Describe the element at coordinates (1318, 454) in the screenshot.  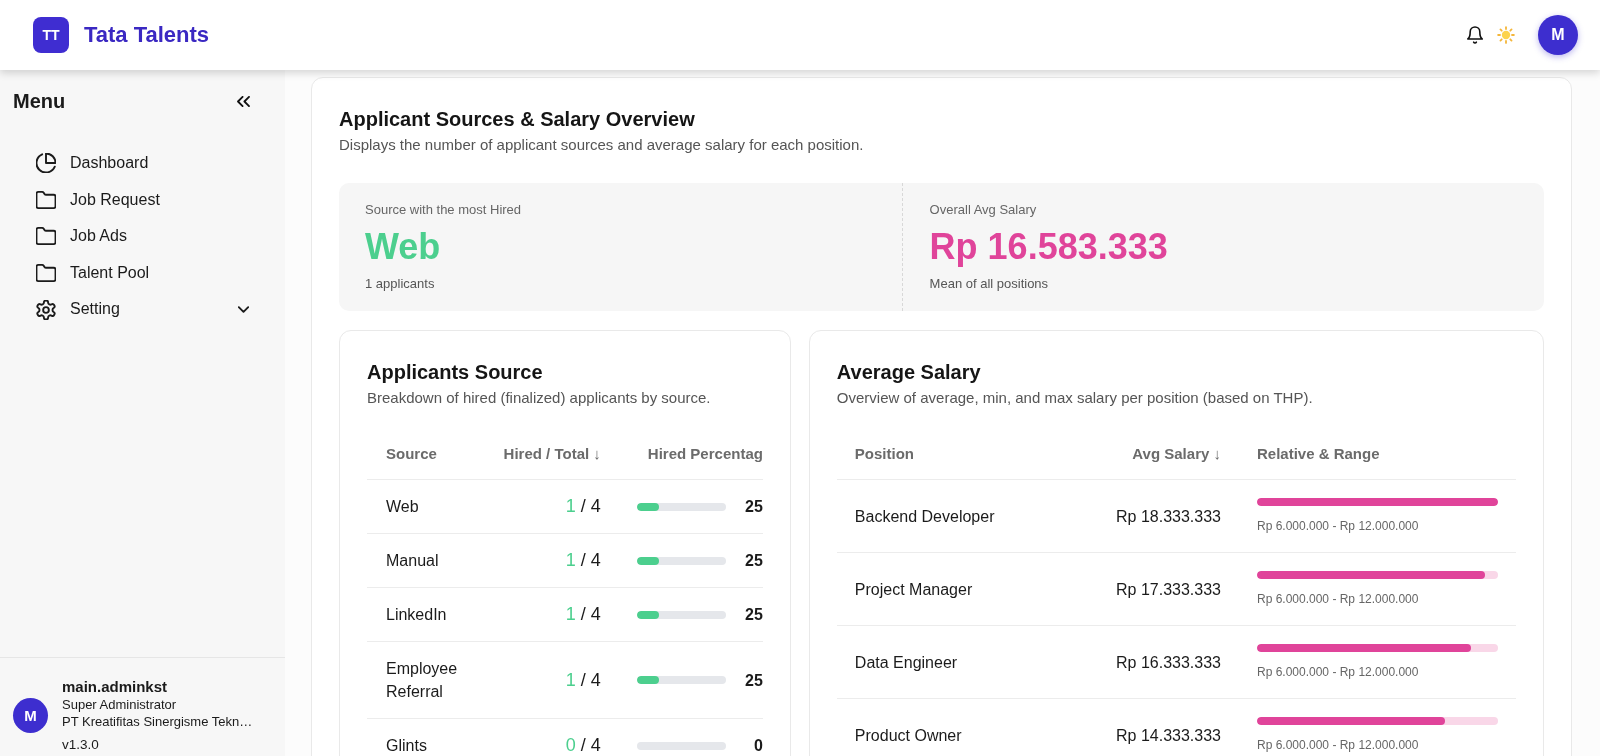
I see `column-header: Relative & Range` at that location.